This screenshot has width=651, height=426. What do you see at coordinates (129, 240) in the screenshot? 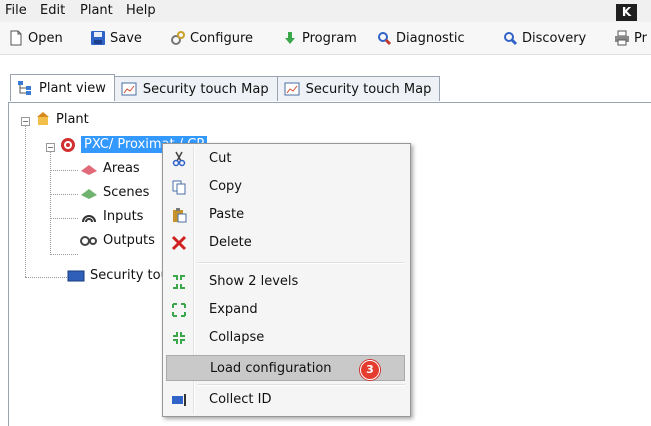
I see `tree-node-outputs-label: Outputs` at bounding box center [129, 240].